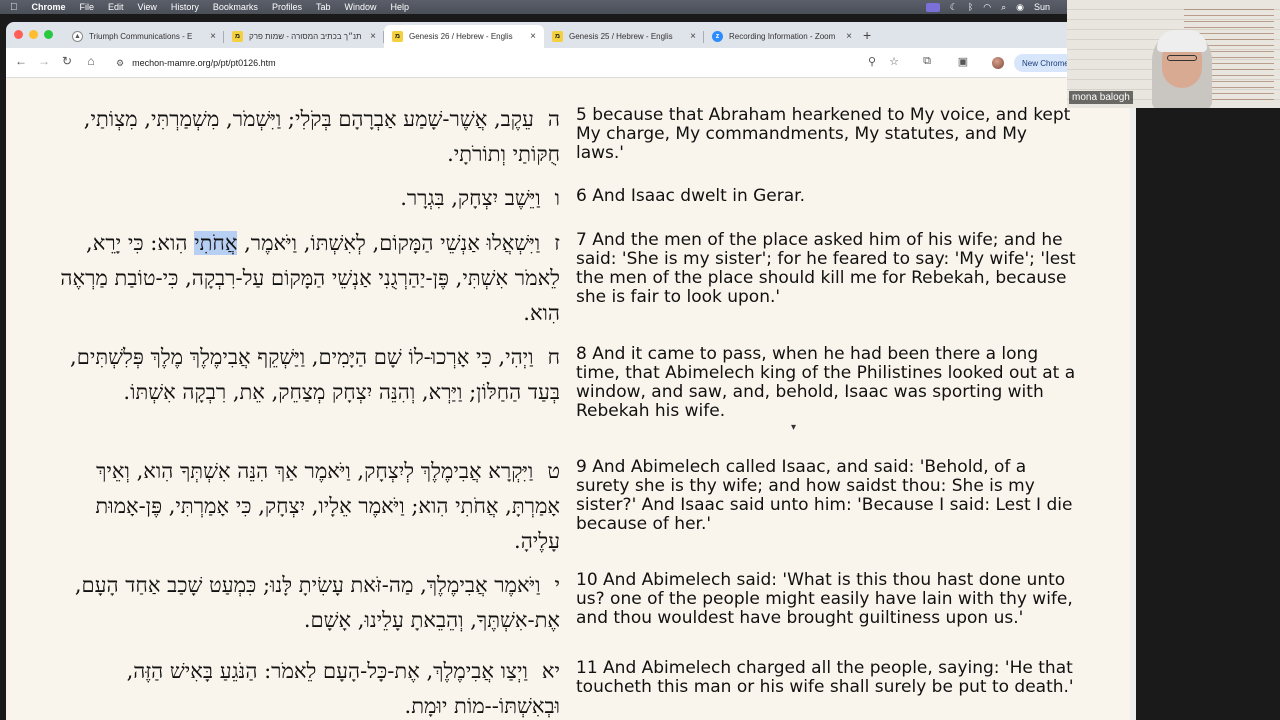 The image size is (1280, 720). I want to click on menu-profiles: Profiles, so click(287, 7).